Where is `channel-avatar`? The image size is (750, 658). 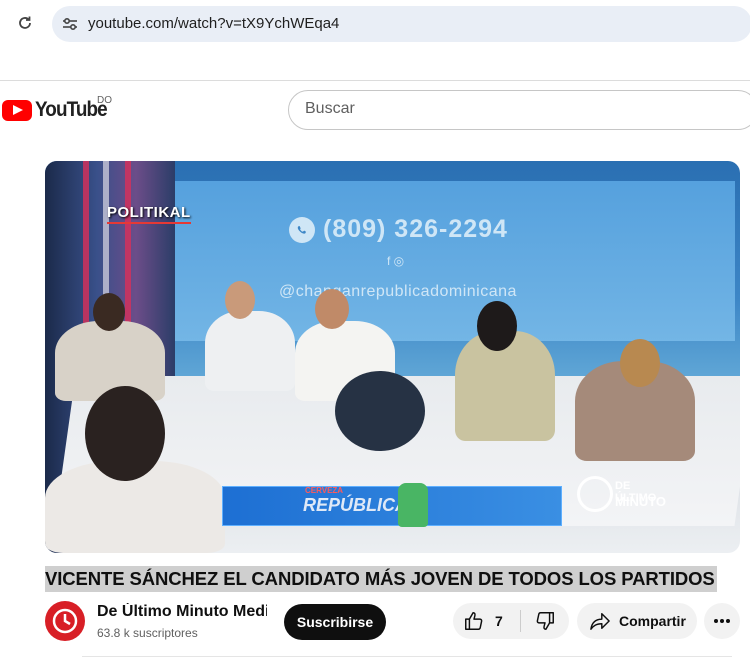 channel-avatar is located at coordinates (65, 621).